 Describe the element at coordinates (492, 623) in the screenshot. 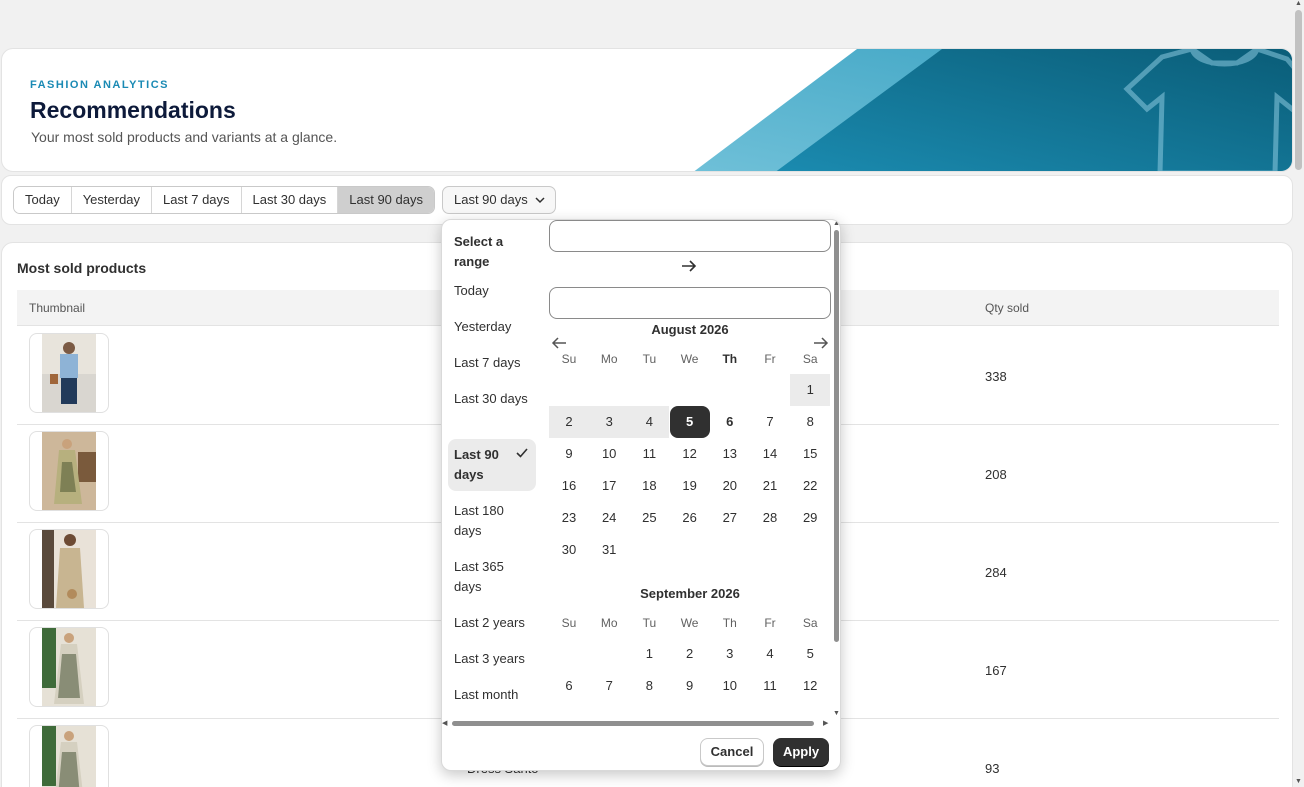

I see `preset-last-2-years: Last 2 years` at that location.